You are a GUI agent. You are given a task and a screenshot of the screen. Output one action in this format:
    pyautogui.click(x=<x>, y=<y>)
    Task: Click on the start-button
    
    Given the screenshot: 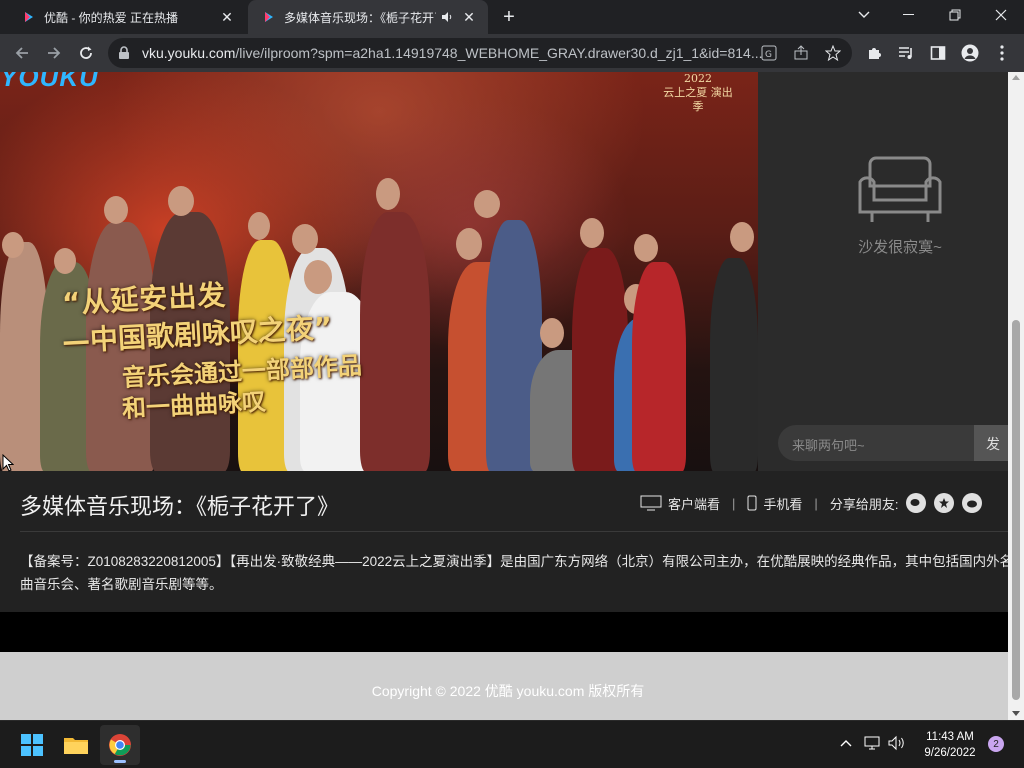 What is the action you would take?
    pyautogui.click(x=32, y=745)
    